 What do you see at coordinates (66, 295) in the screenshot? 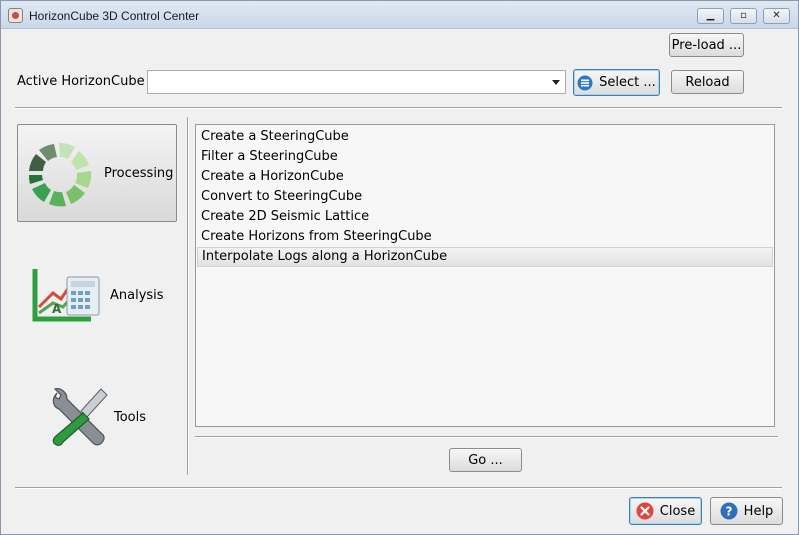
I see `analysis-chart-icon: A` at bounding box center [66, 295].